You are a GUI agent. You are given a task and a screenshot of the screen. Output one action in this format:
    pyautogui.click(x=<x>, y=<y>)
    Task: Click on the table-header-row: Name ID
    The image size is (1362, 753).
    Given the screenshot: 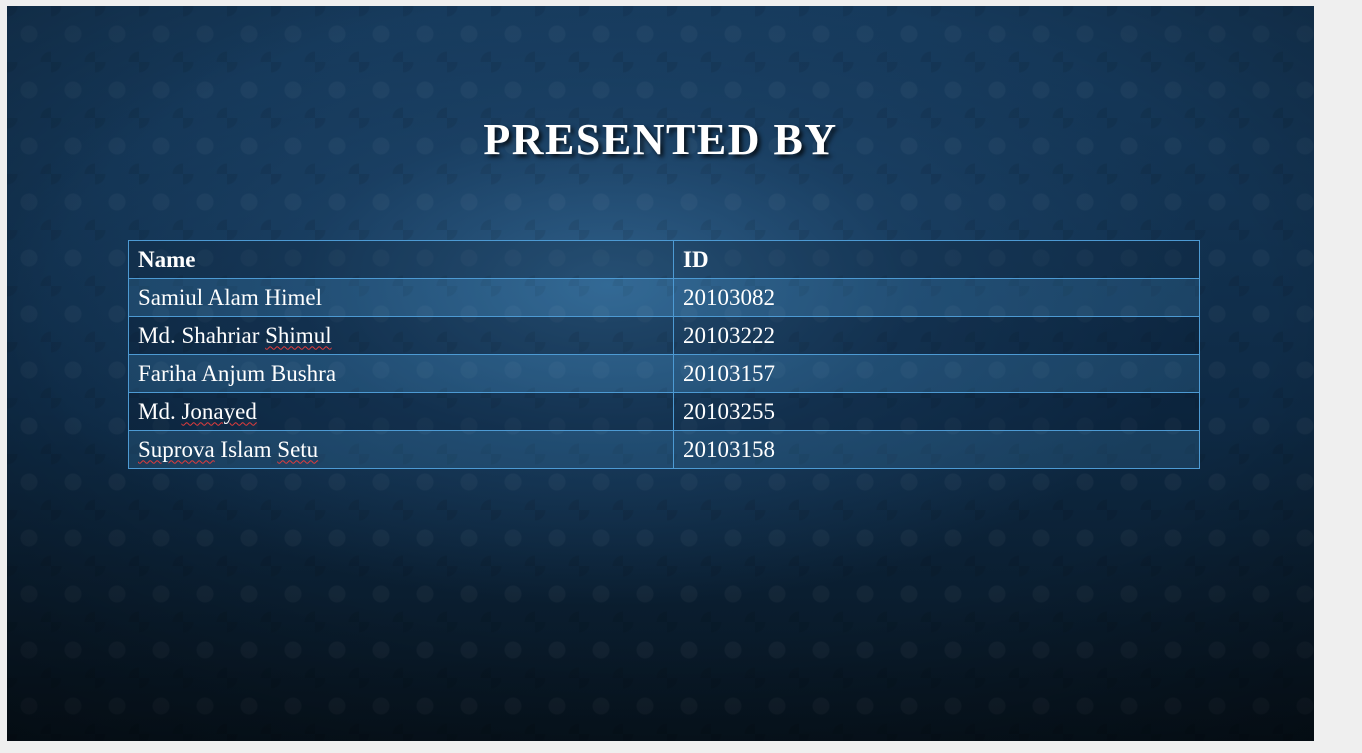 What is the action you would take?
    pyautogui.click(x=664, y=259)
    